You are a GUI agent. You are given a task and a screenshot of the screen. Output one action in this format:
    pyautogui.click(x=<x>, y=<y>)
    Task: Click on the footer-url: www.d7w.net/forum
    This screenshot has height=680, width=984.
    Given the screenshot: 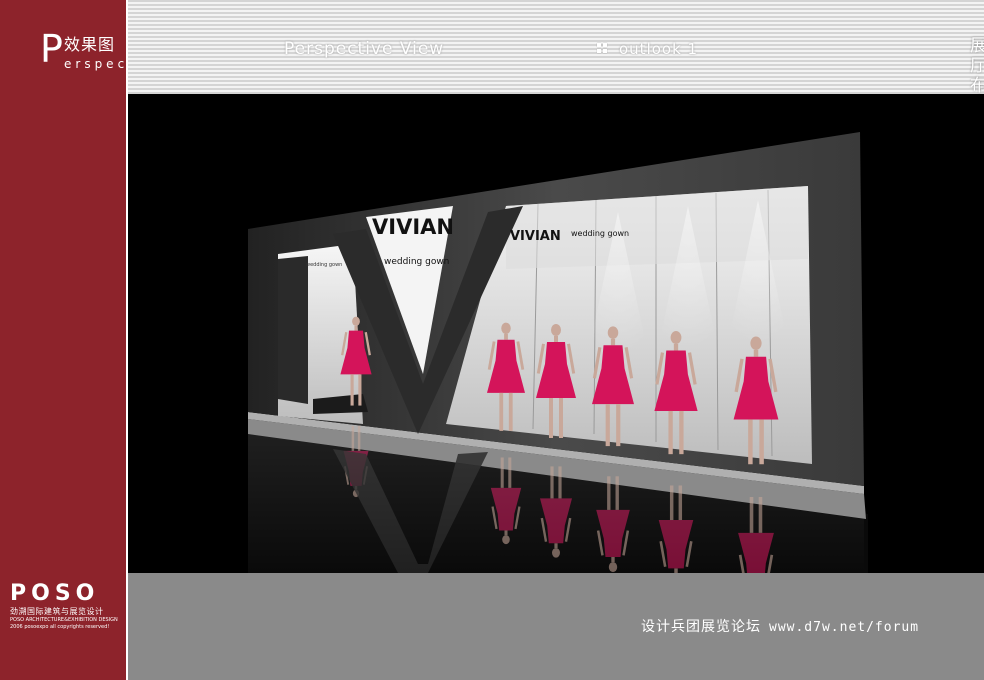 What is the action you would take?
    pyautogui.click(x=844, y=627)
    